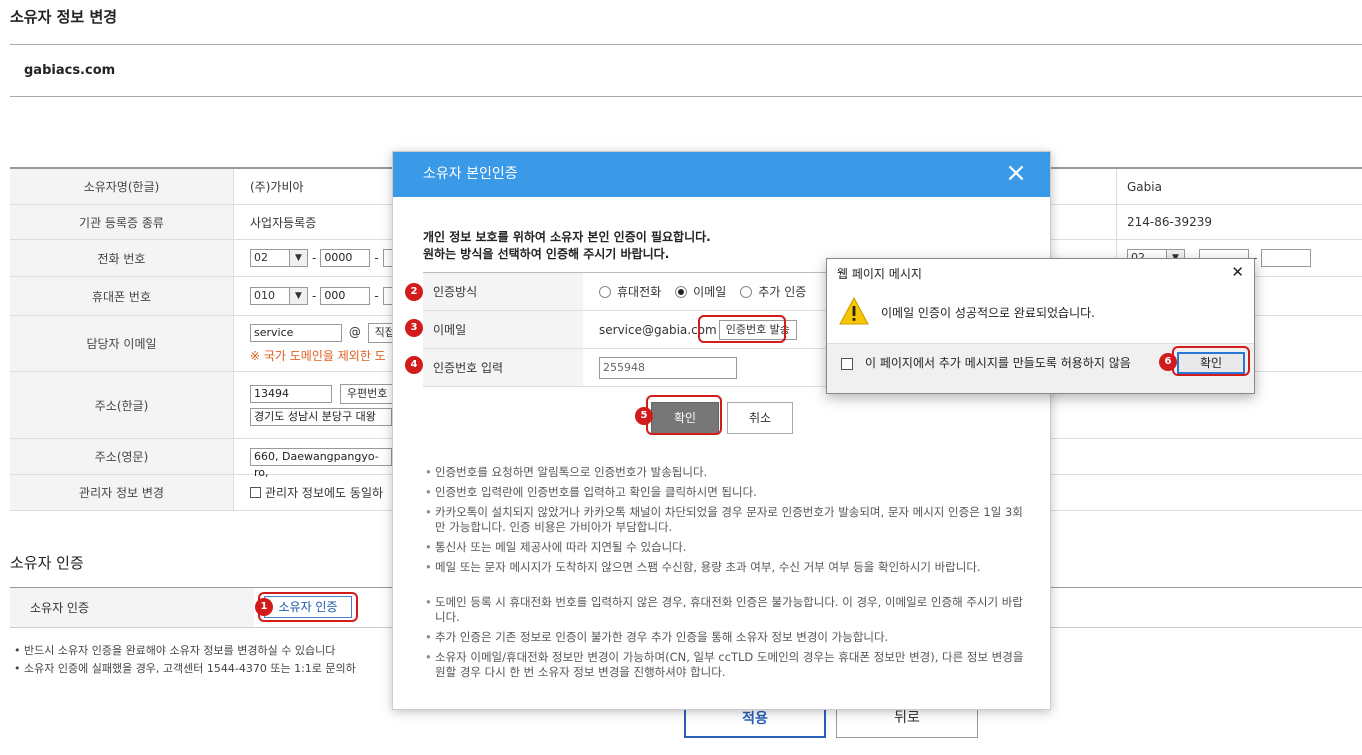  Describe the element at coordinates (291, 394) in the screenshot. I see `zip-input: 13494` at that location.